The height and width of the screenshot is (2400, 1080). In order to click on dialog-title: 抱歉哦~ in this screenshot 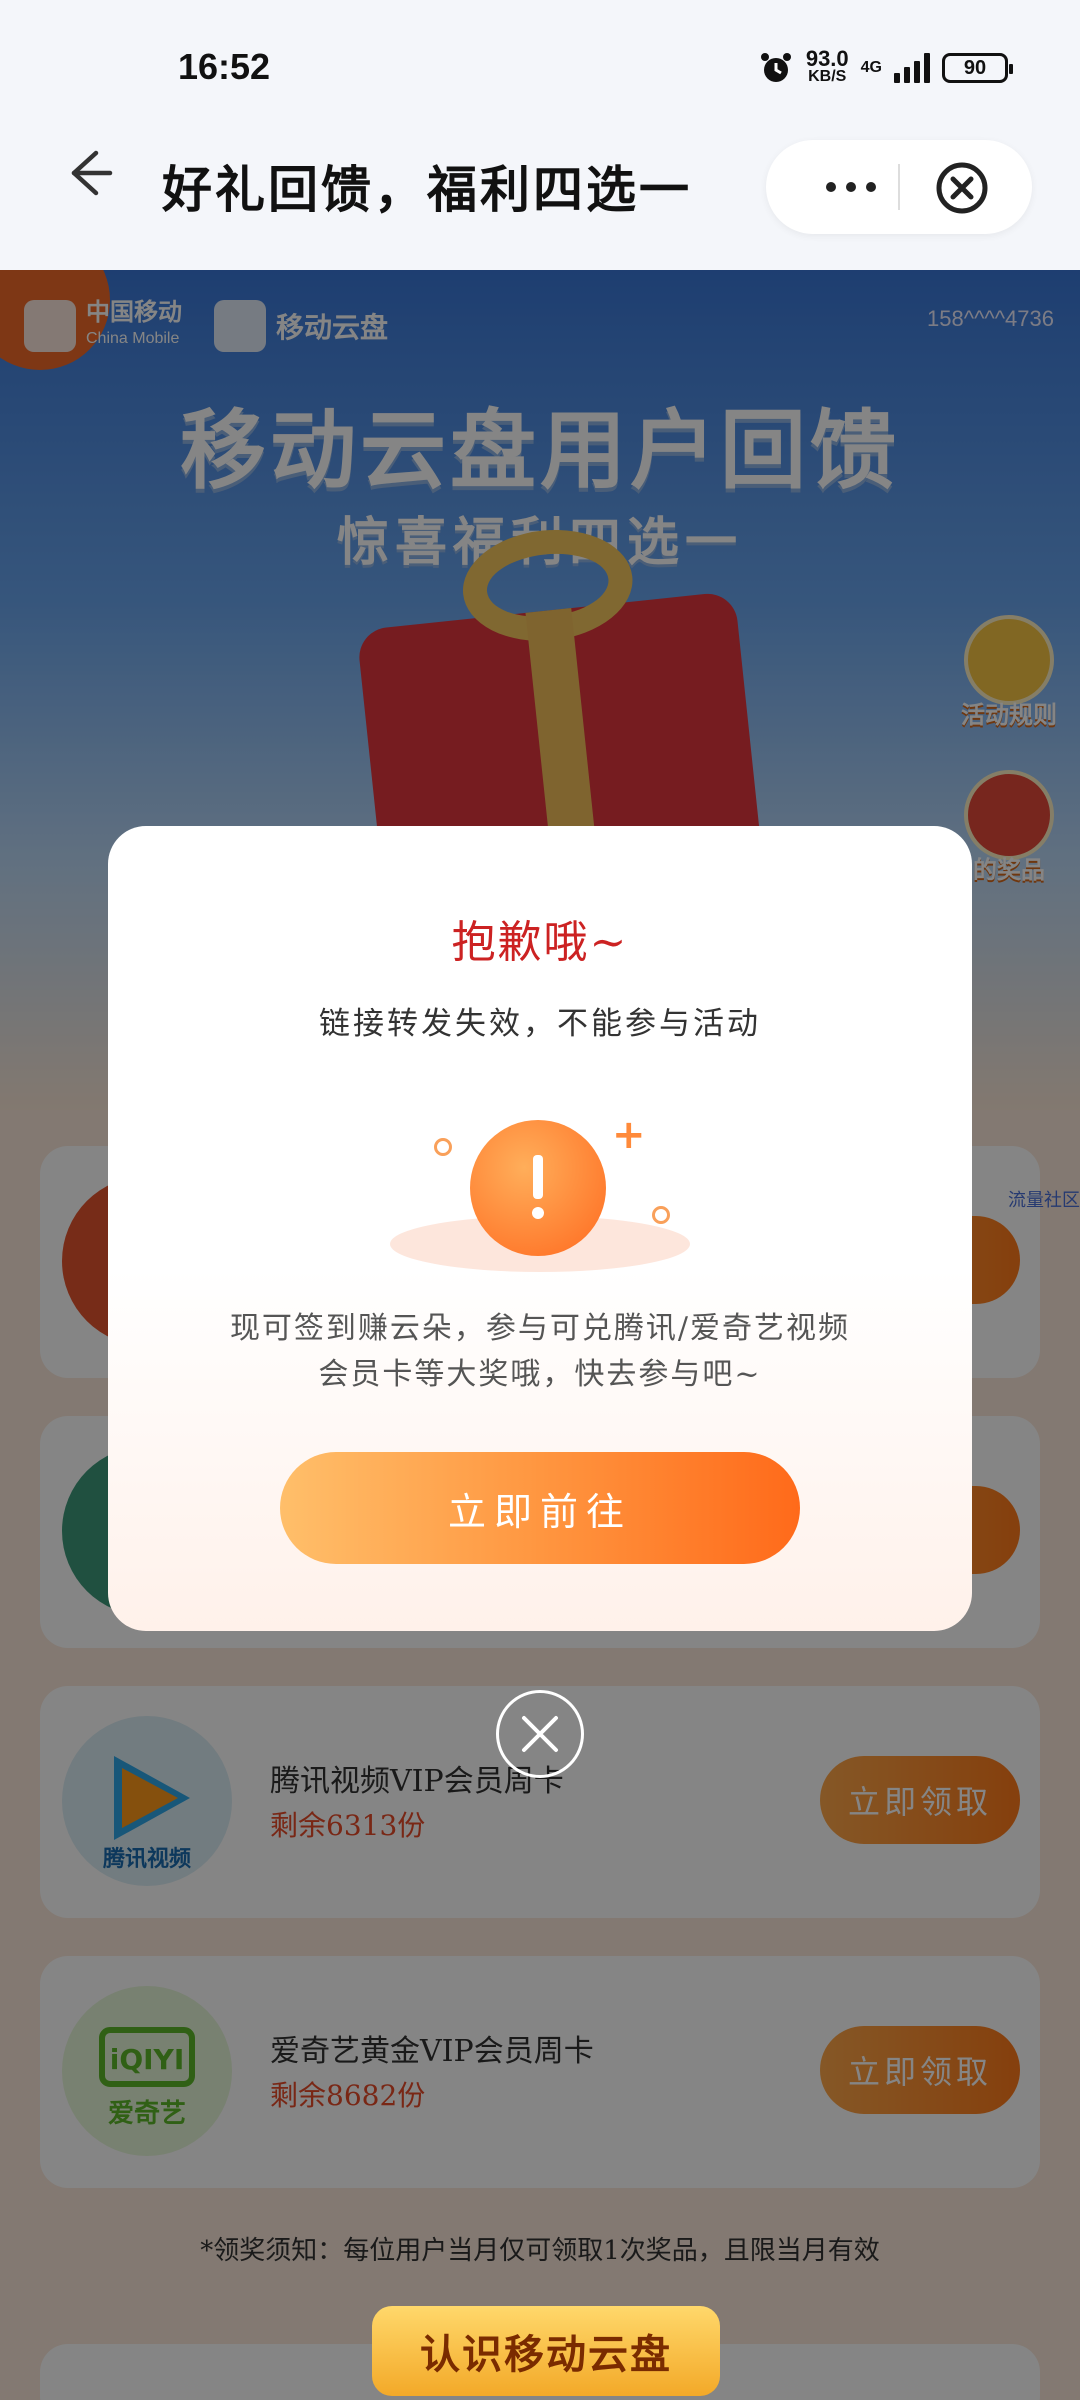, I will do `click(540, 942)`.